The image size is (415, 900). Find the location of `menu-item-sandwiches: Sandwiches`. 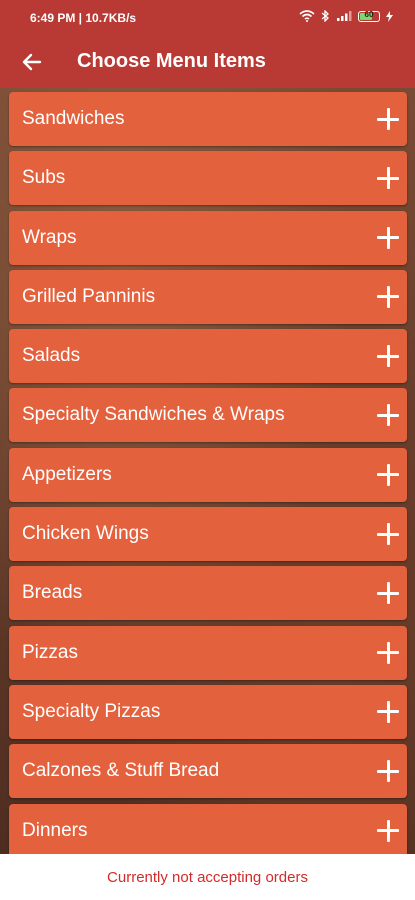

menu-item-sandwiches: Sandwiches is located at coordinates (208, 119).